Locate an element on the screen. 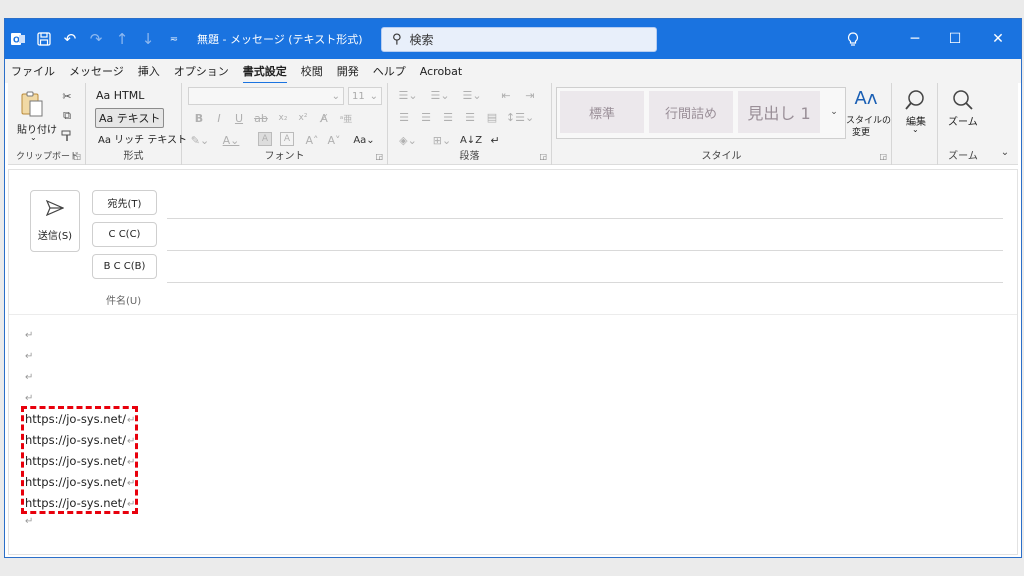 Image resolution: width=1024 pixels, height=576 pixels. subscript-icon: x₂ is located at coordinates (283, 118).